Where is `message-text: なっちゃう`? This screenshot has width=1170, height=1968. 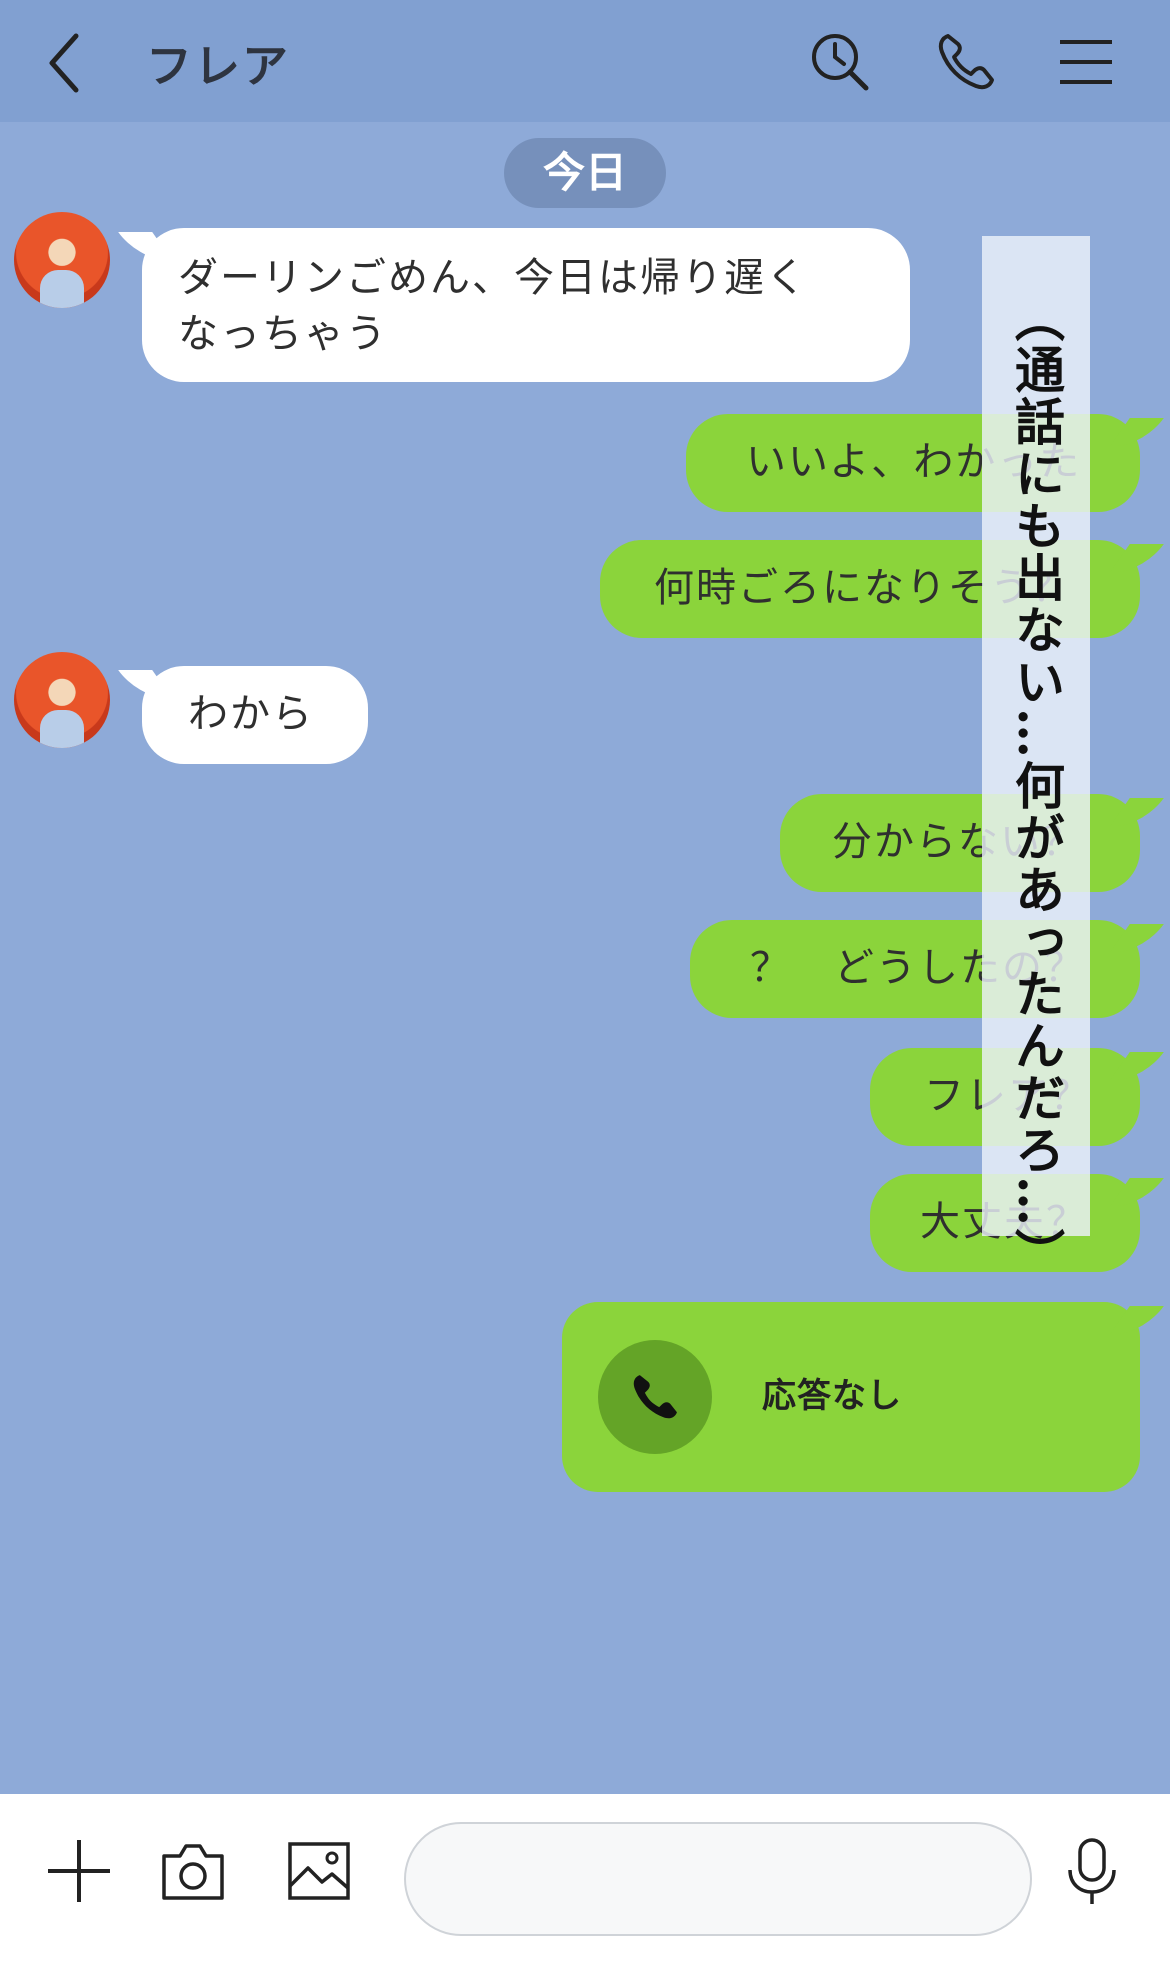 message-text: なっちゃう is located at coordinates (283, 334).